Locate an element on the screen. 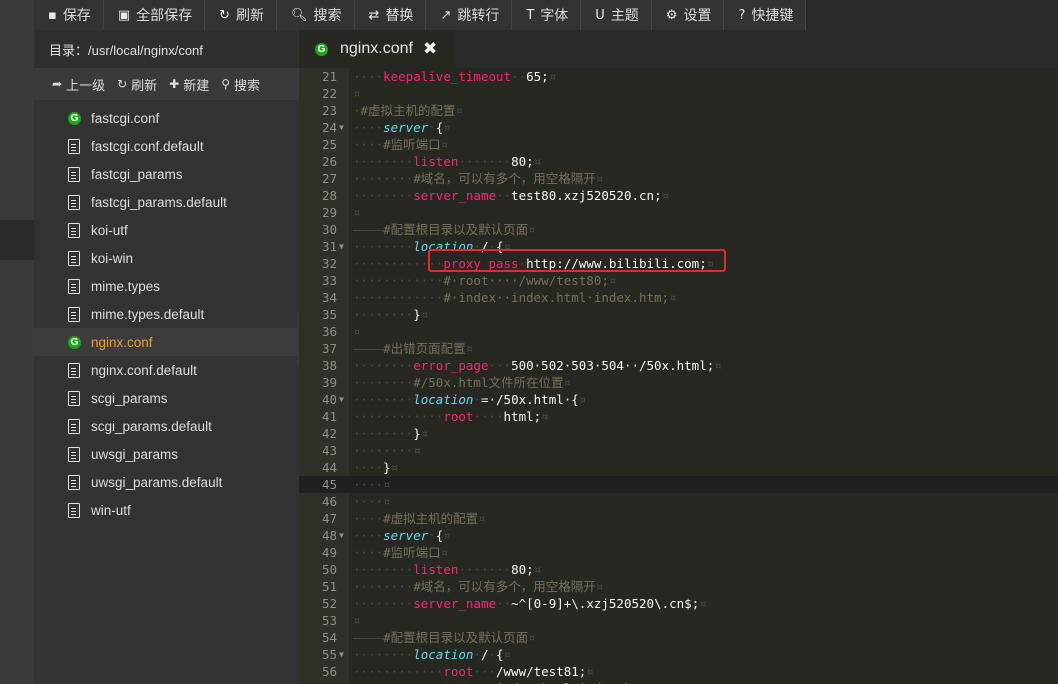  code-line: 47 ····#虚拟主机的配置¤ is located at coordinates (678, 518).